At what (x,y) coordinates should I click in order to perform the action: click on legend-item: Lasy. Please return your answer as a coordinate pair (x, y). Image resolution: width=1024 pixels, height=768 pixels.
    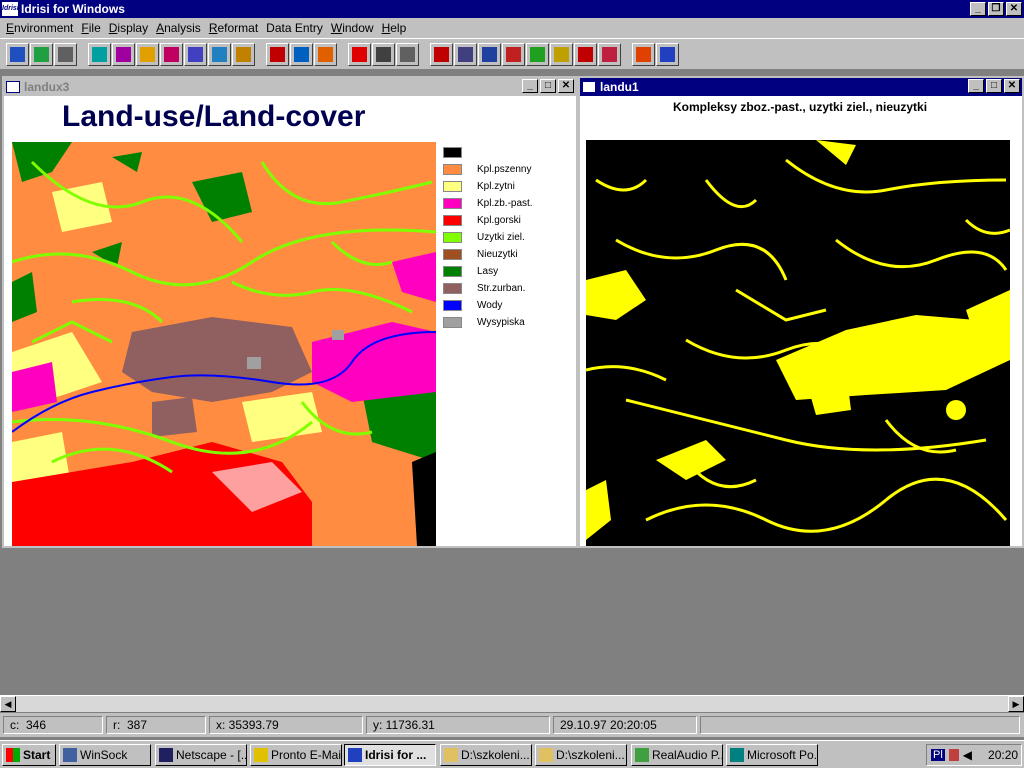
    Looking at the image, I should click on (470, 271).